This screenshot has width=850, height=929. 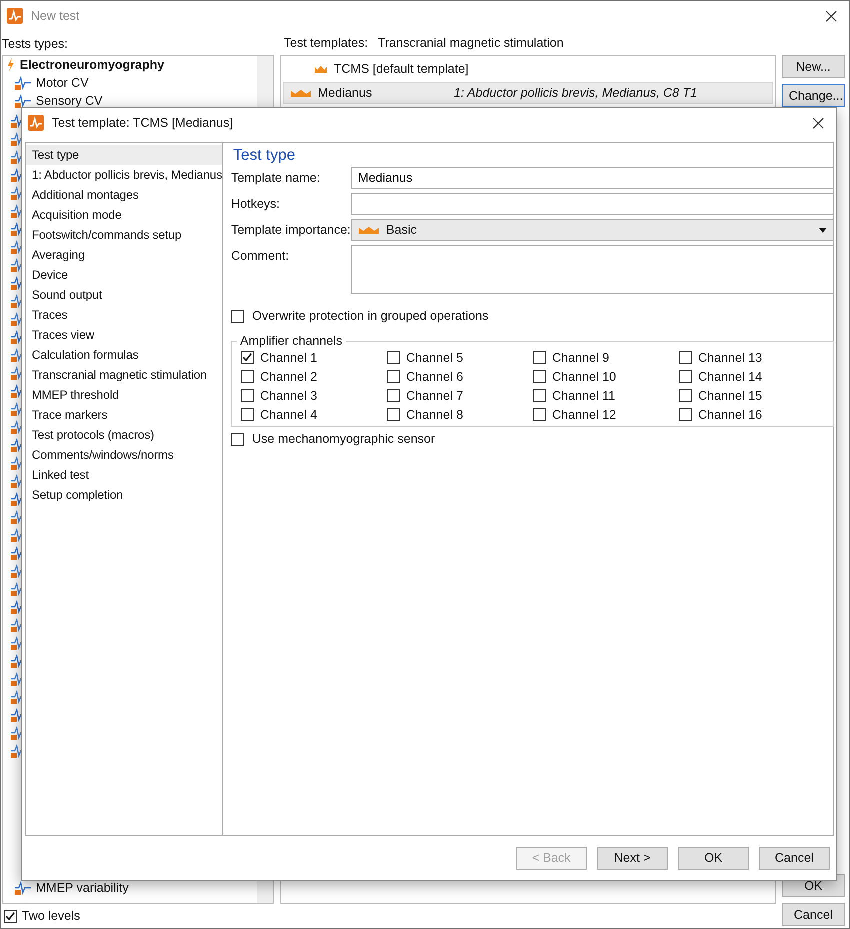 What do you see at coordinates (291, 341) in the screenshot?
I see `group-title: Amplifier channels` at bounding box center [291, 341].